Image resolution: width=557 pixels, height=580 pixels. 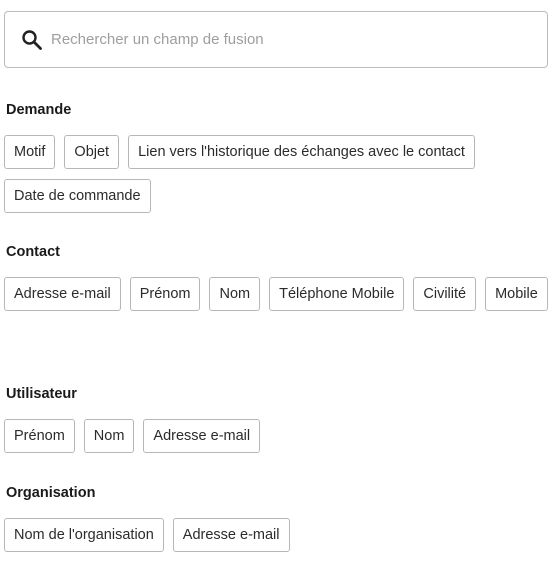 I want to click on section-utilisateur: Utilisateur Prénom Nom Adresse e-mail, so click(x=278, y=419).